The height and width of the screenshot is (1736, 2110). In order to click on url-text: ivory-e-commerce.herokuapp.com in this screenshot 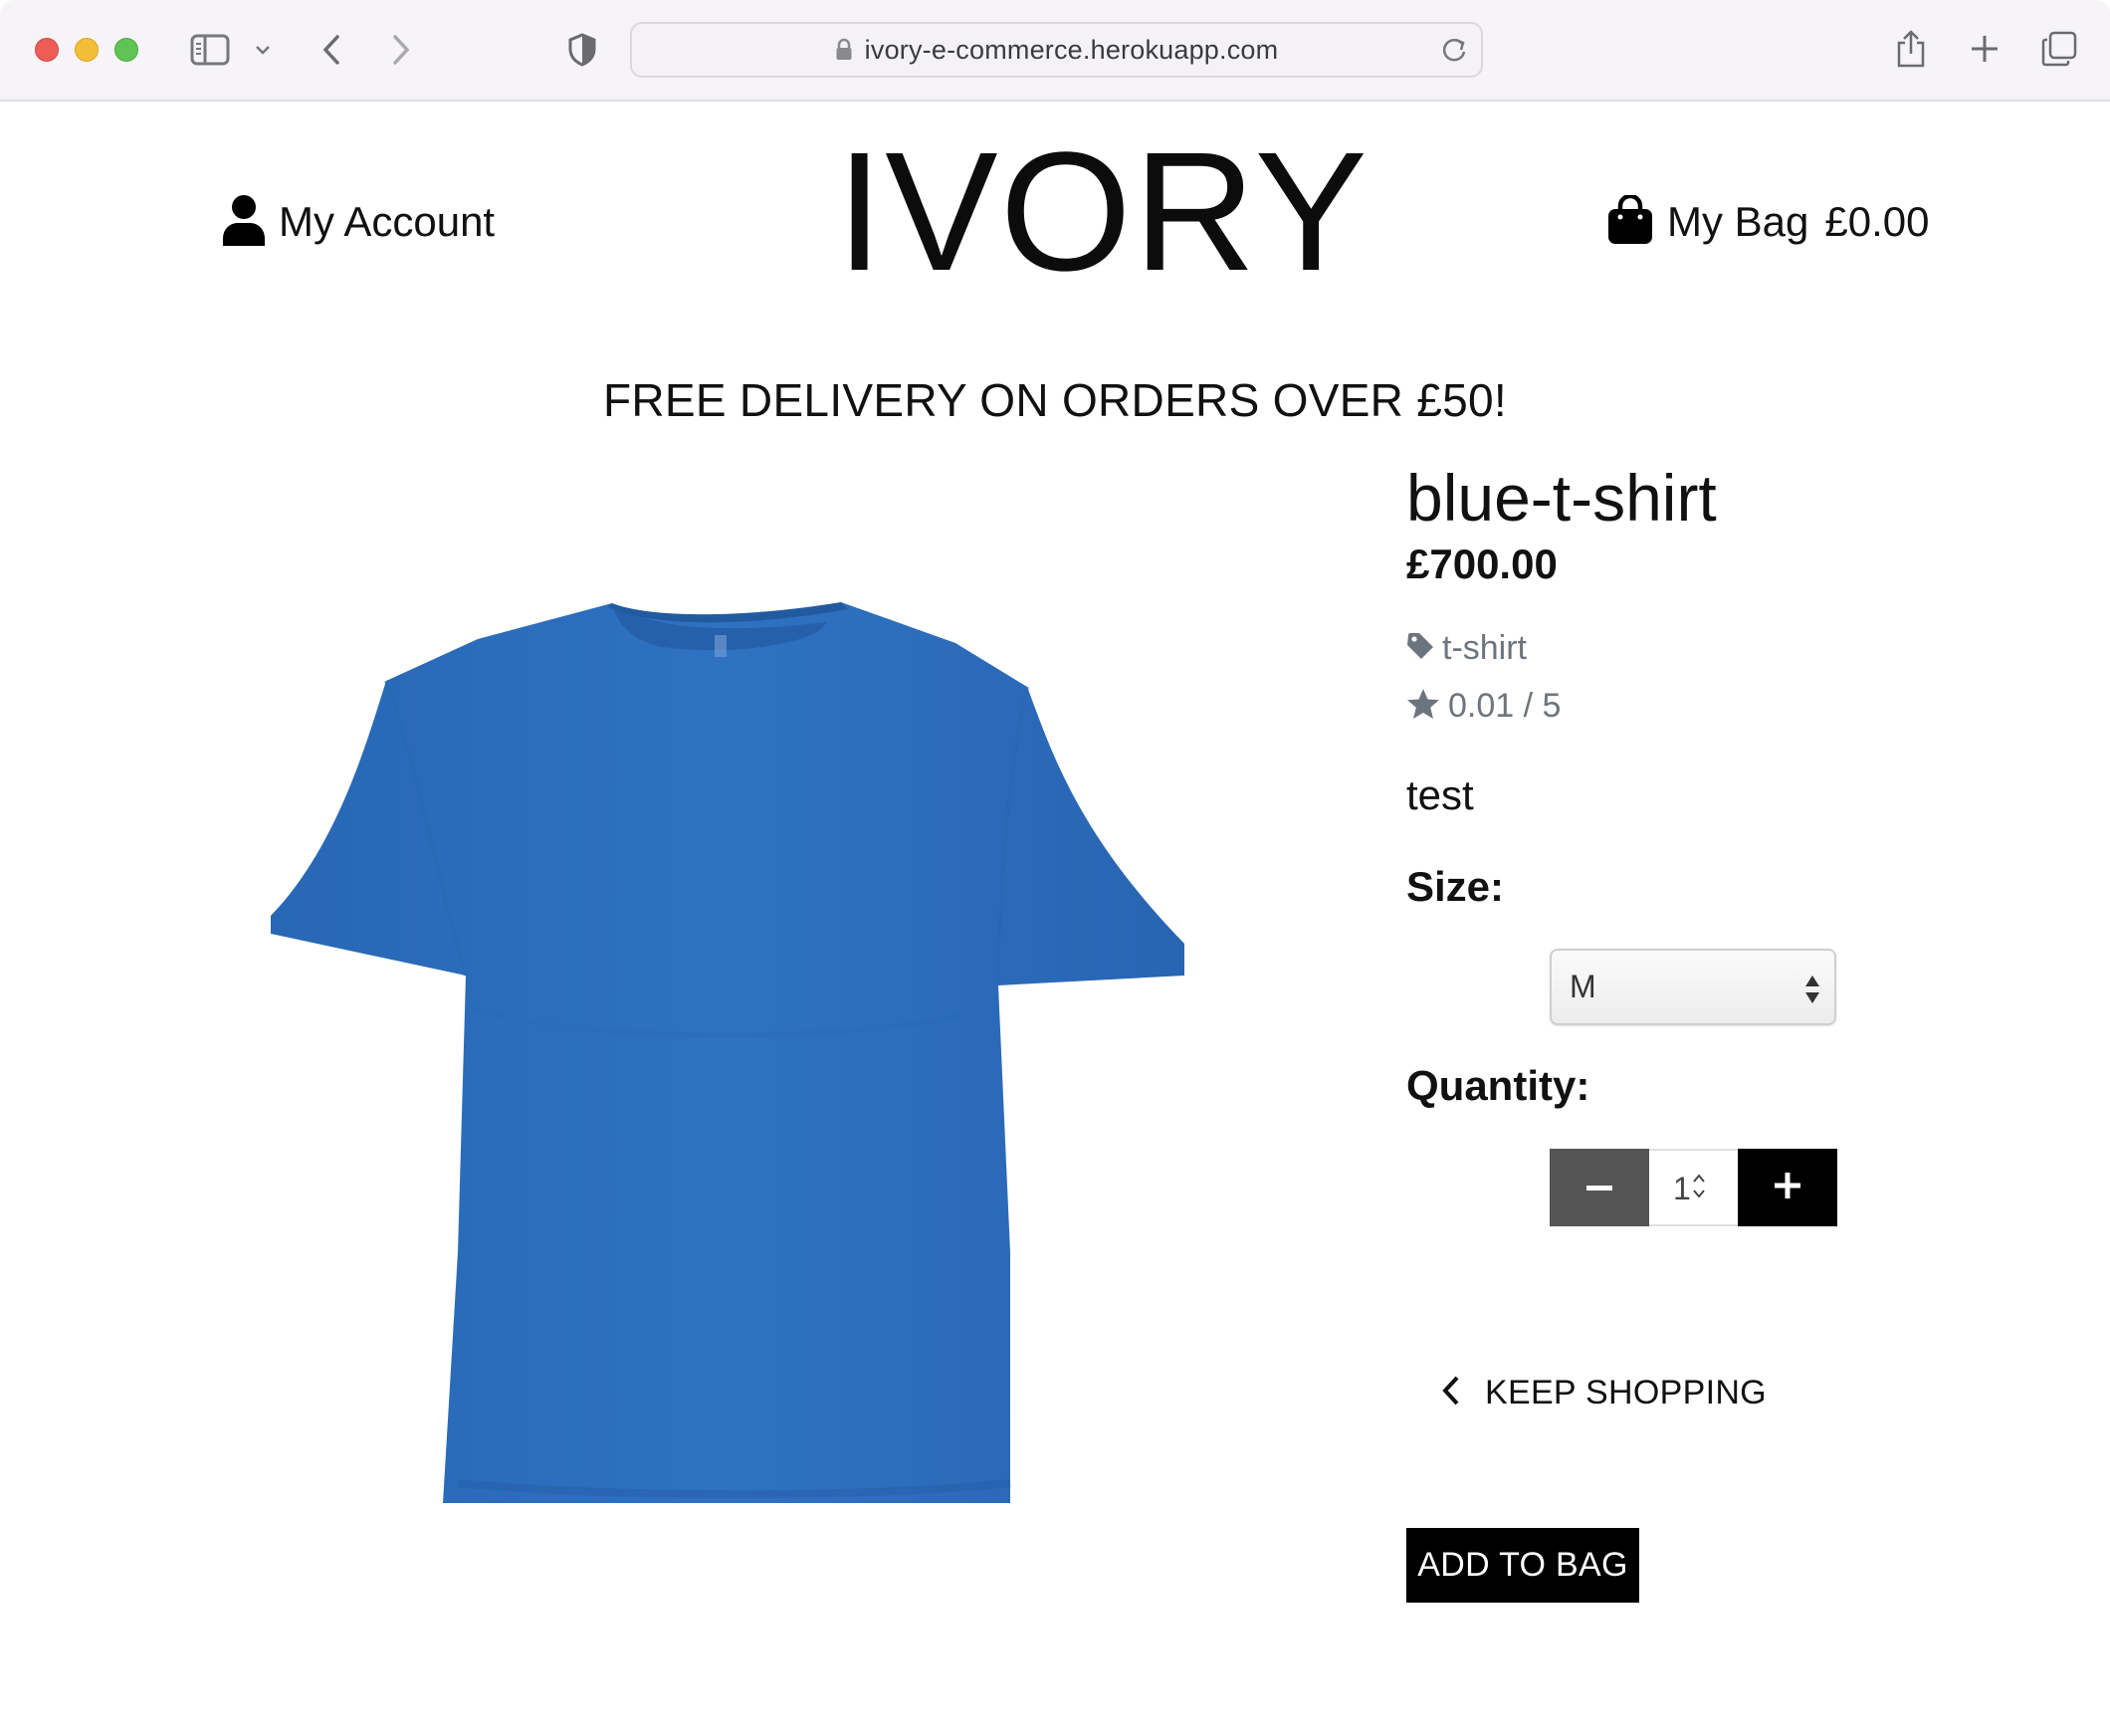, I will do `click(1071, 50)`.